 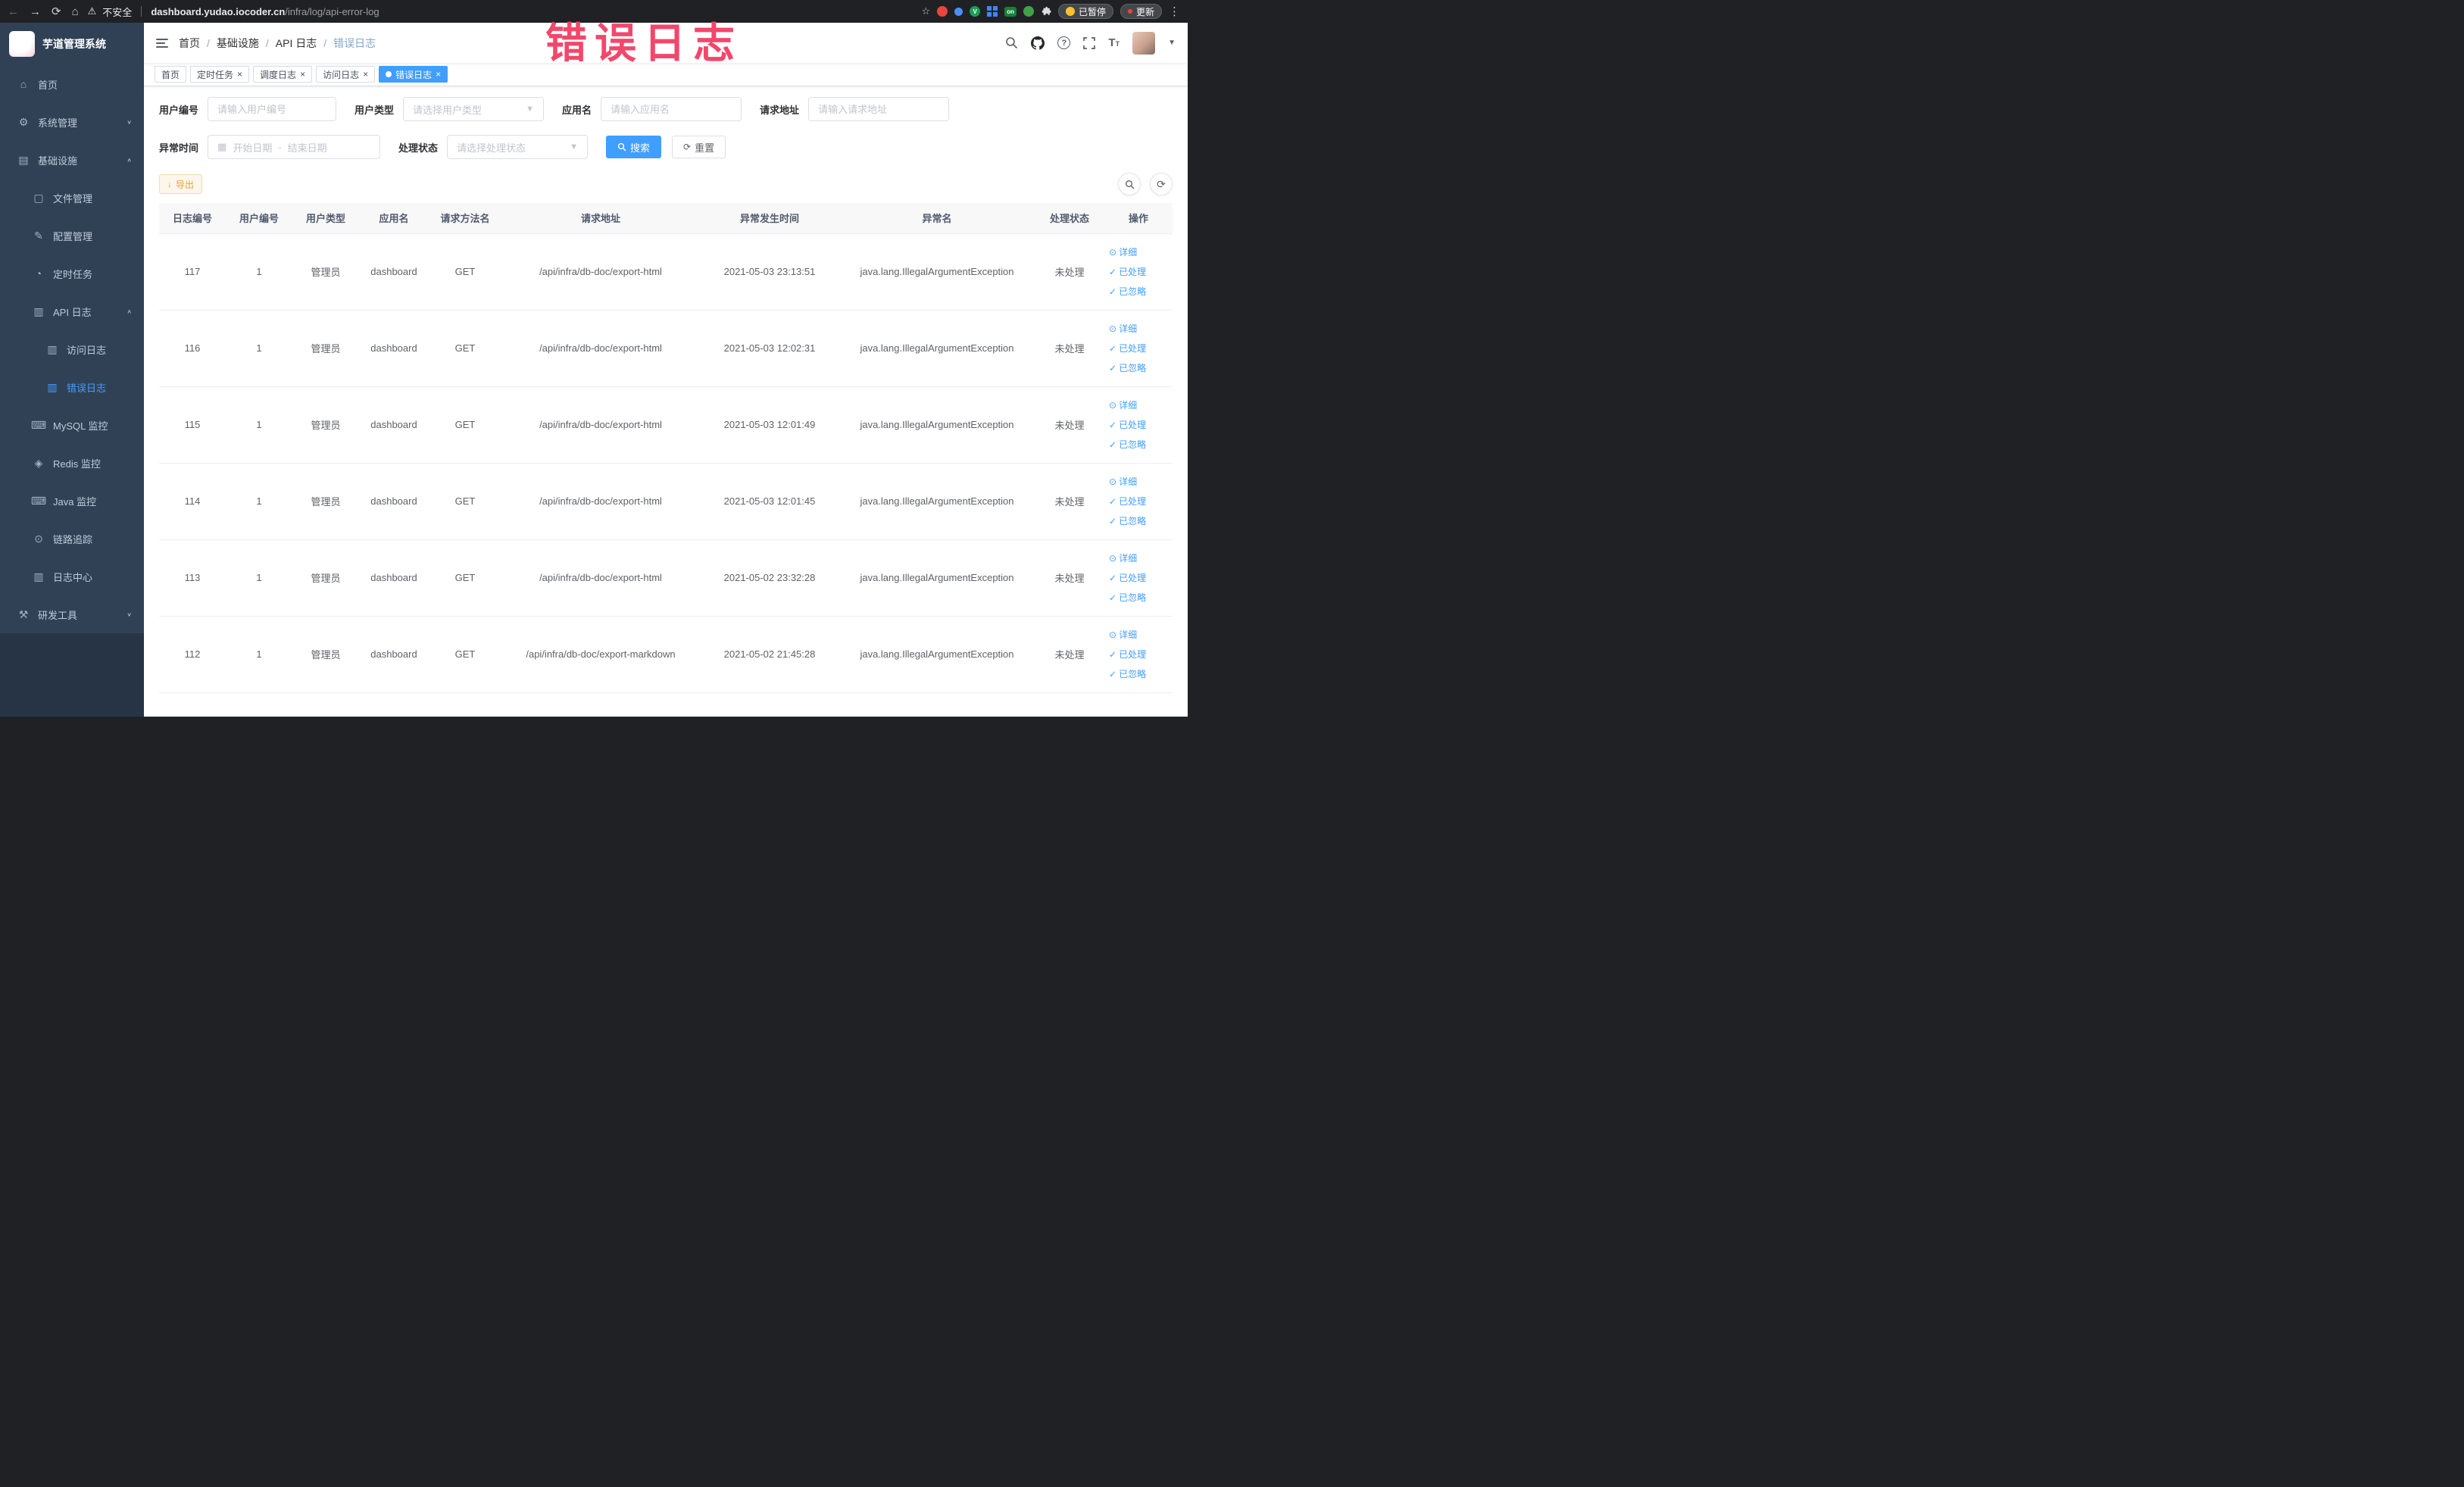 I want to click on toggle-search-button, so click(x=1129, y=184).